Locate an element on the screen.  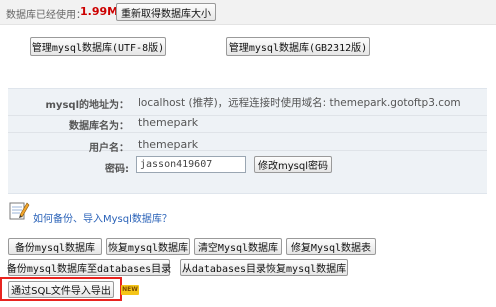
backup-db-button: 备份mysql数据库 is located at coordinates (55, 246).